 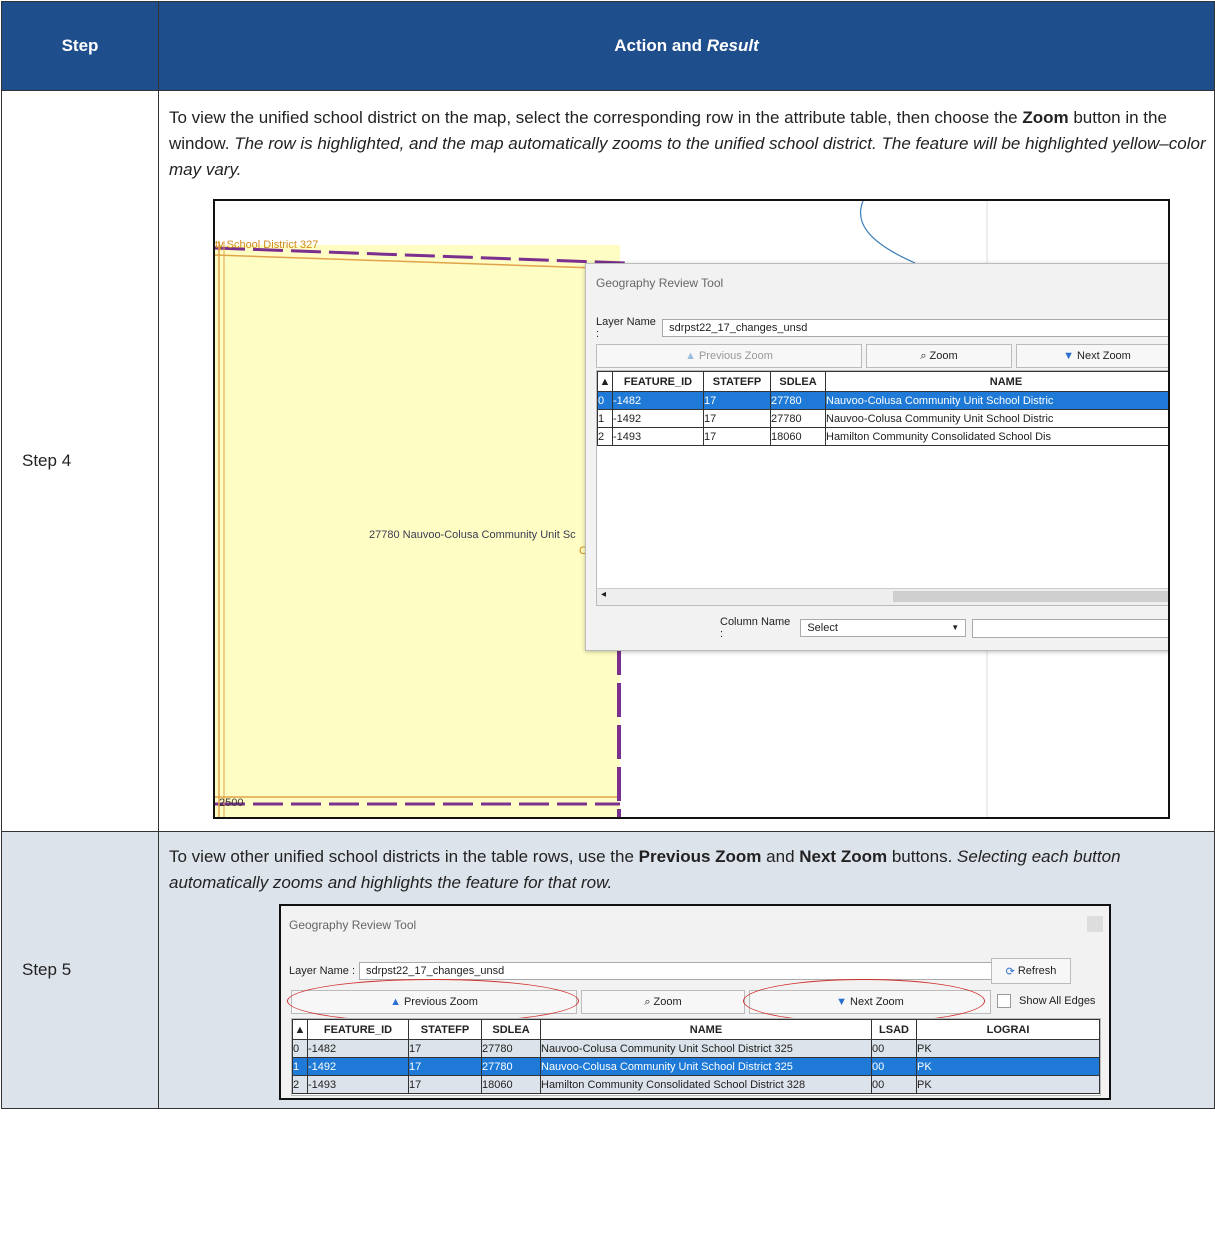 What do you see at coordinates (1095, 924) in the screenshot?
I see `close-icon` at bounding box center [1095, 924].